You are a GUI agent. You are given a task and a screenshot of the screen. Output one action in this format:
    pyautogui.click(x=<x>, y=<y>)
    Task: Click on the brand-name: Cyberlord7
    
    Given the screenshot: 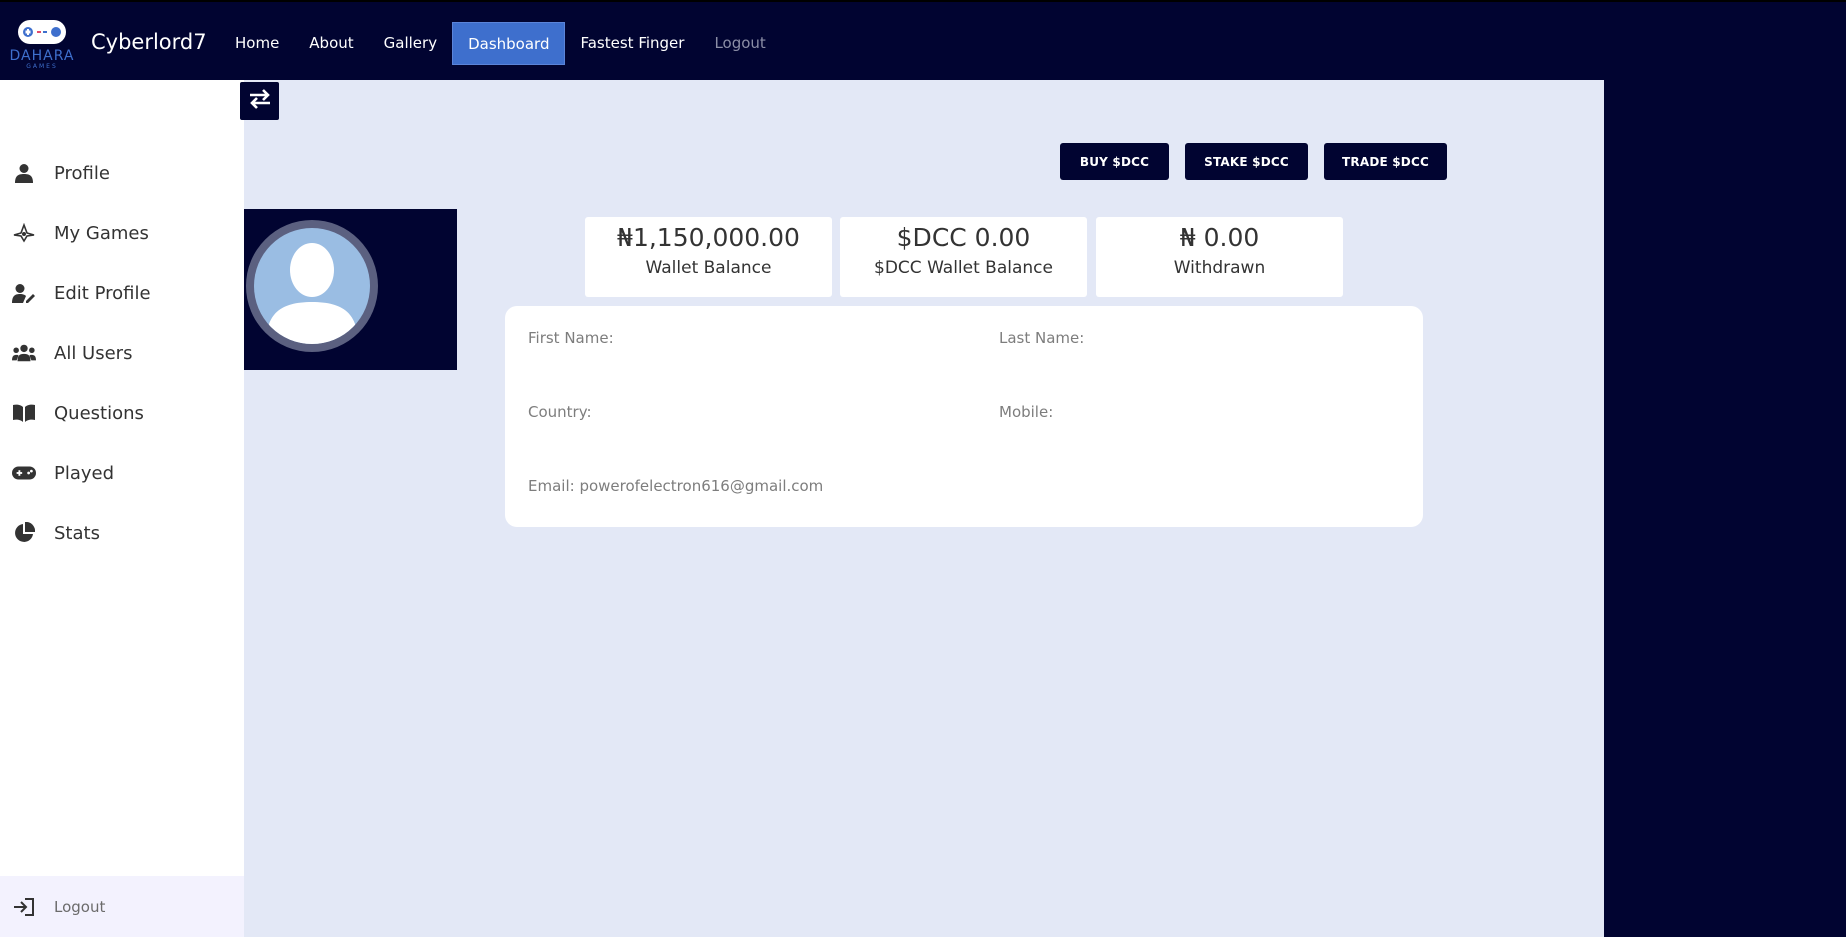 What is the action you would take?
    pyautogui.click(x=149, y=42)
    